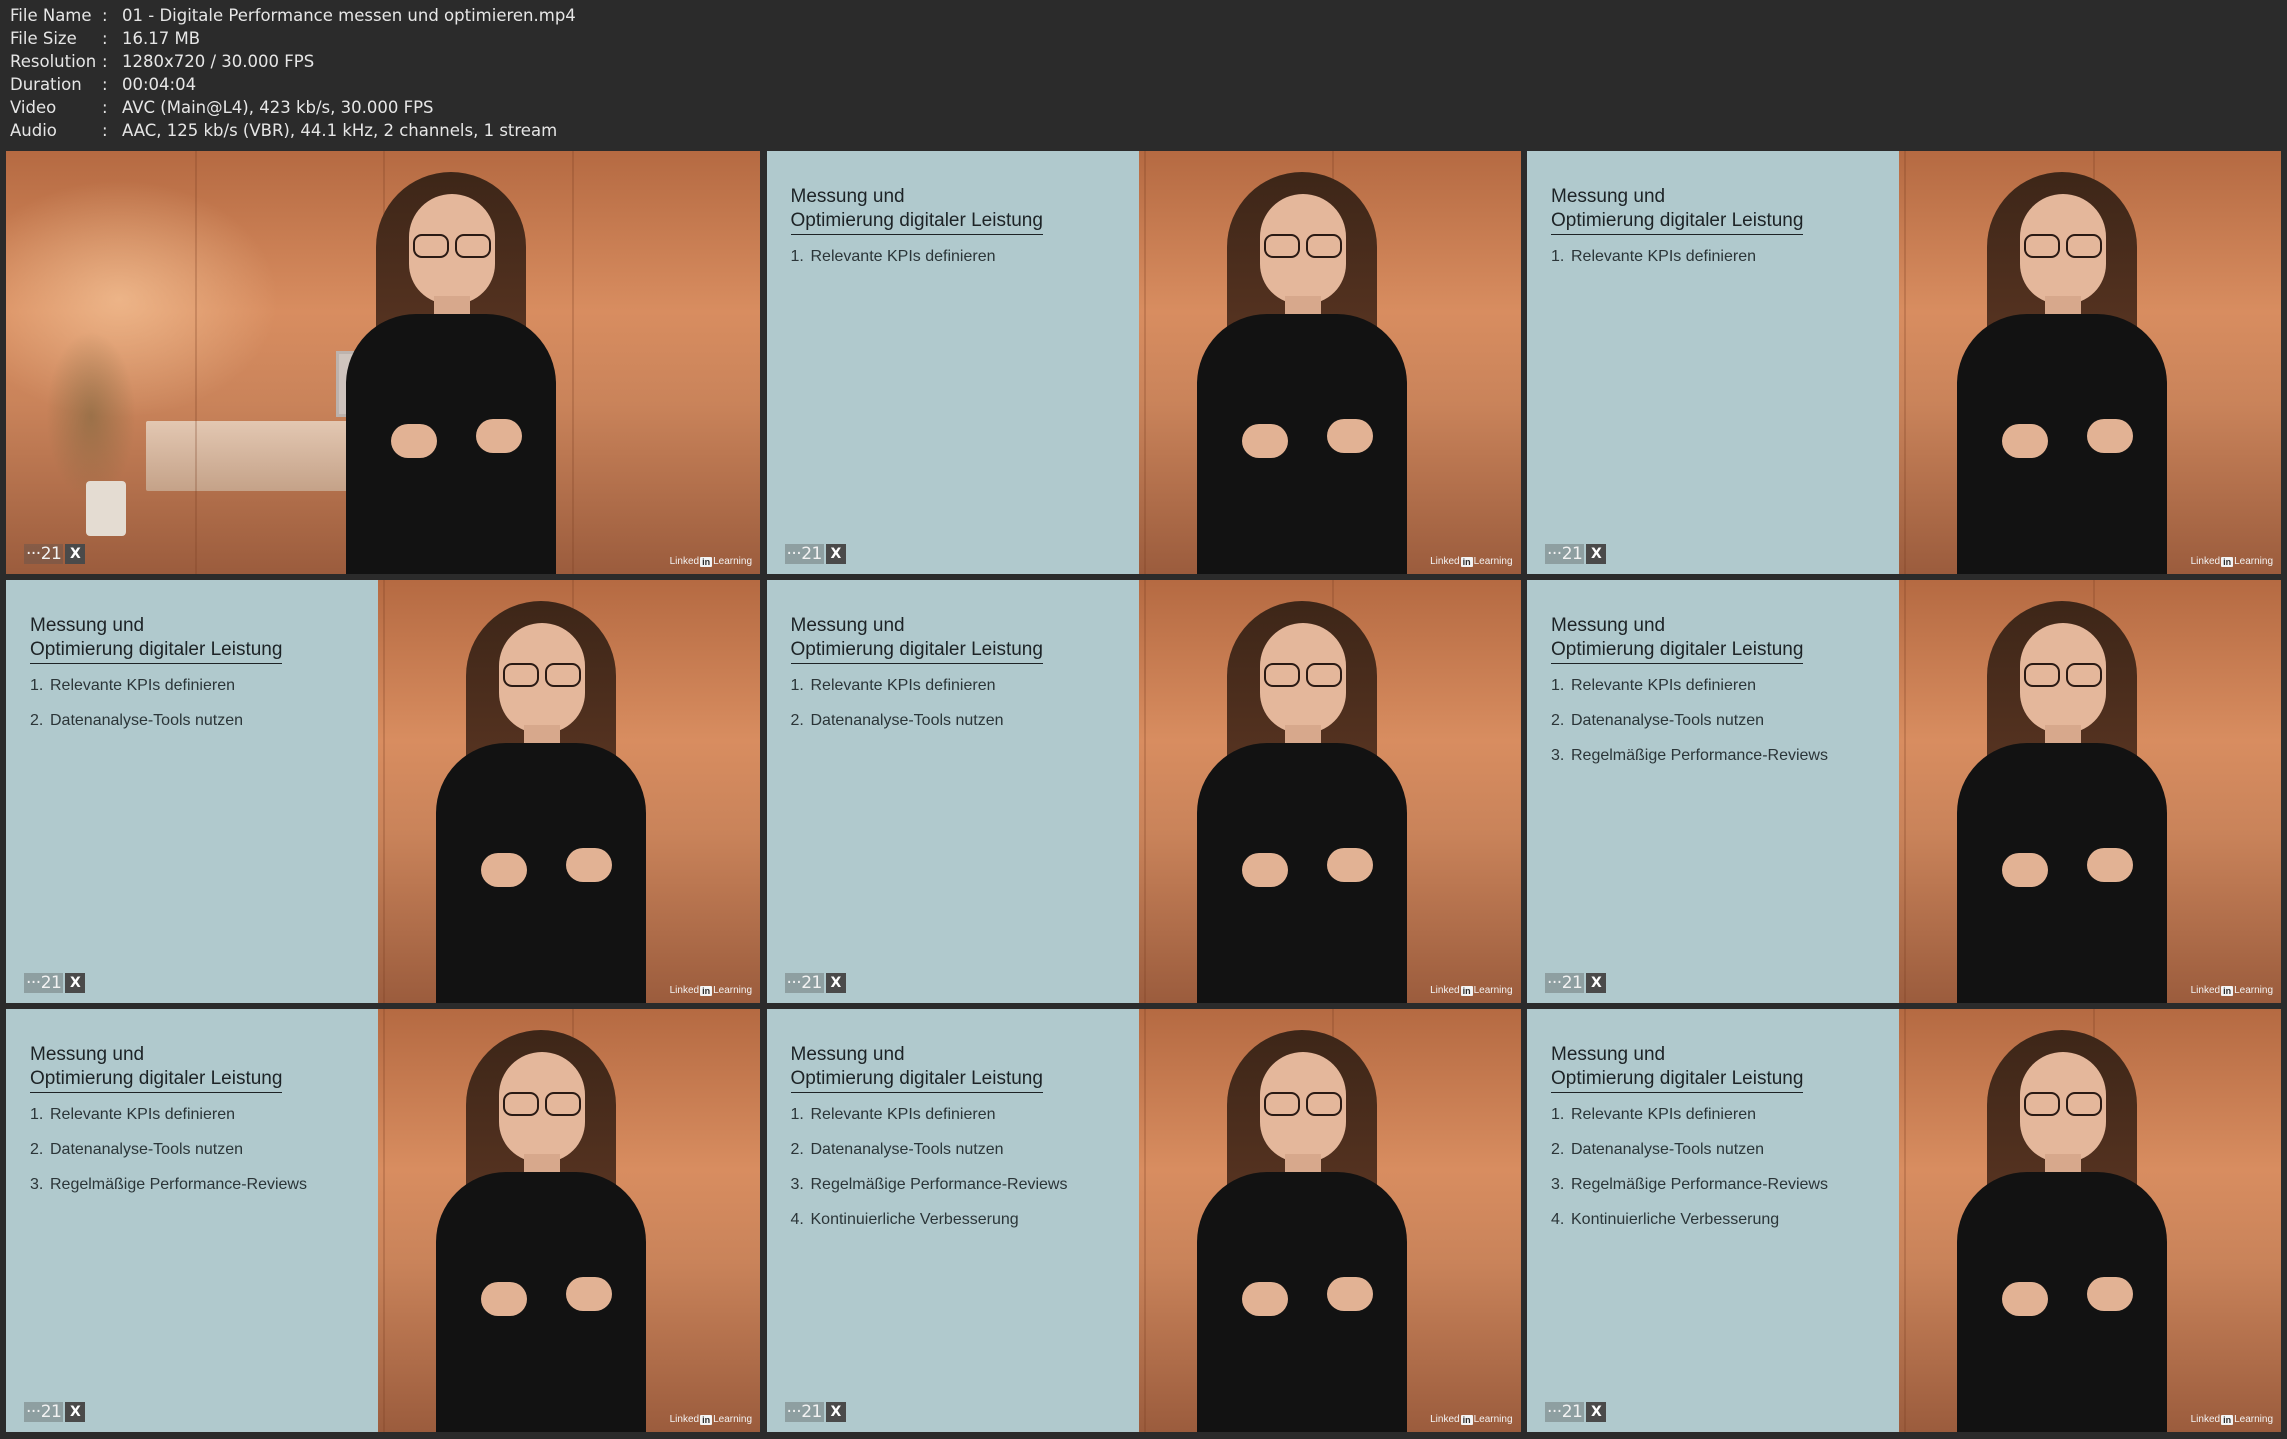 This screenshot has width=2287, height=1439. What do you see at coordinates (105, 38) in the screenshot?
I see `file-info-row: File Size:16.17 MB` at bounding box center [105, 38].